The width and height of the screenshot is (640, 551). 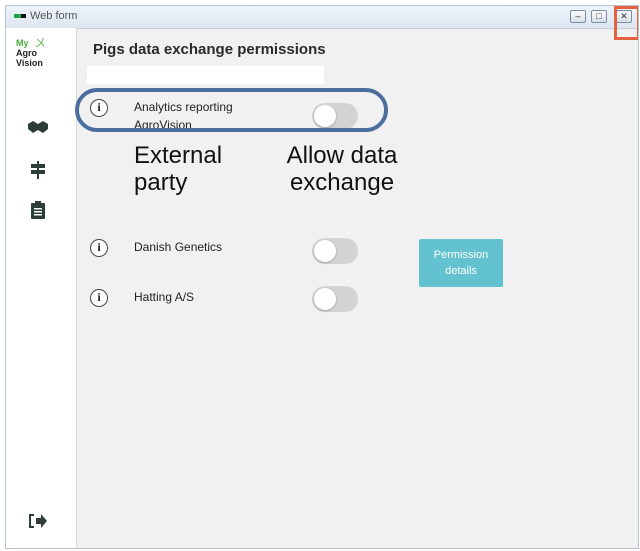 What do you see at coordinates (38, 212) in the screenshot?
I see `clipboard-icon` at bounding box center [38, 212].